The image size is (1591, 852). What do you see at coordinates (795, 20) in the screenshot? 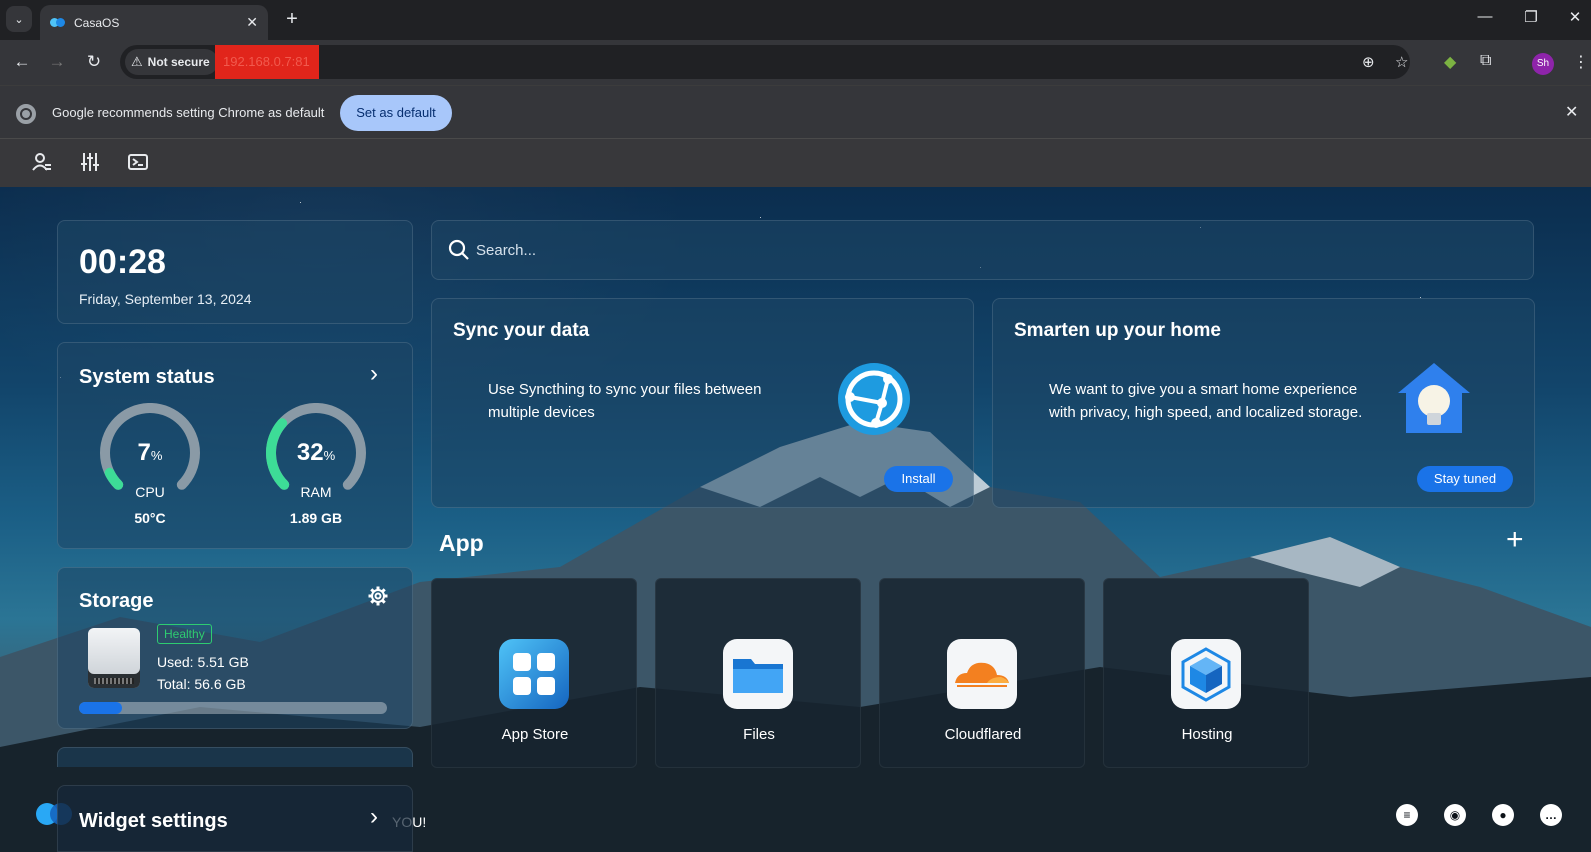
I see `browser-titlebar: ⌄ CasaOS ✕ + — ❐ ✕` at bounding box center [795, 20].